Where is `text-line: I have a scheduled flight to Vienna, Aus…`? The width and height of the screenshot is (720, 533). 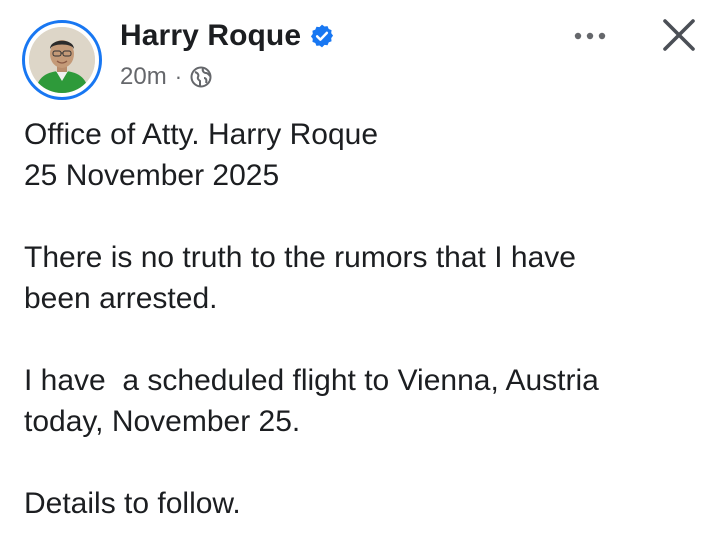
text-line: I have a scheduled flight to Vienna, Aus… is located at coordinates (311, 380).